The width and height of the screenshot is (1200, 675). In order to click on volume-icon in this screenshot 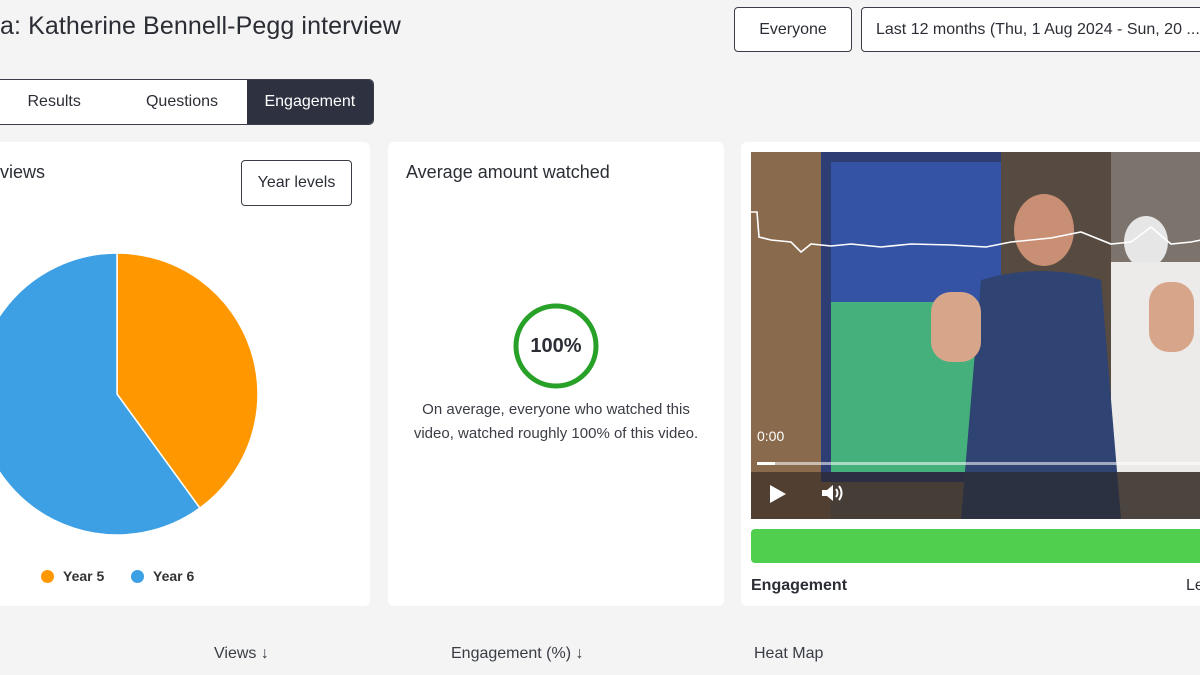, I will do `click(833, 493)`.